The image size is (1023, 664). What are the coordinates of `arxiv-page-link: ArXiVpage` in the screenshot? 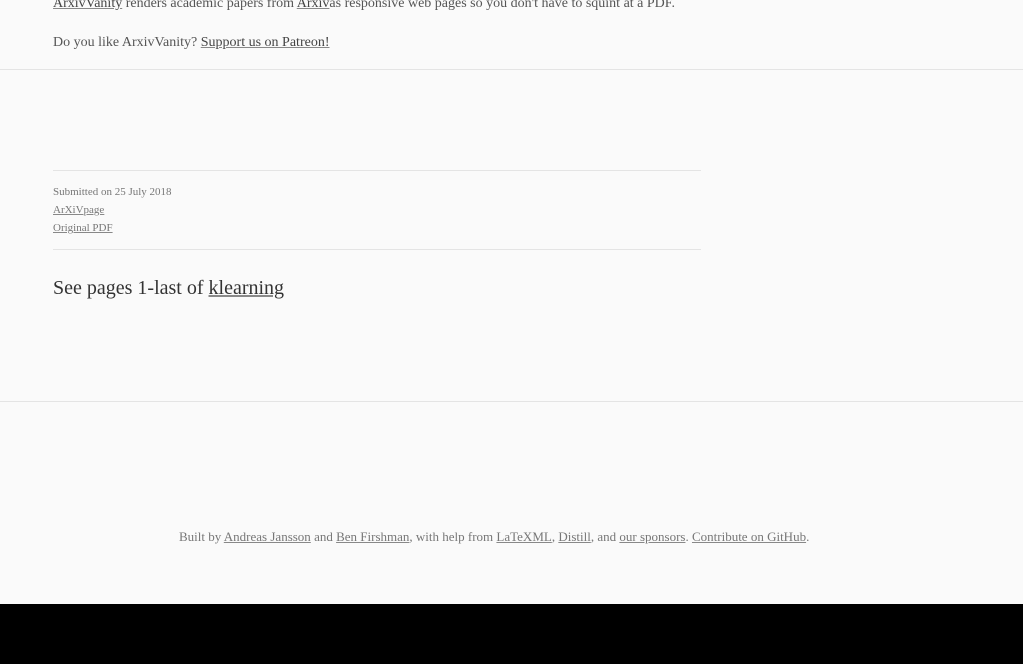 It's located at (78, 210).